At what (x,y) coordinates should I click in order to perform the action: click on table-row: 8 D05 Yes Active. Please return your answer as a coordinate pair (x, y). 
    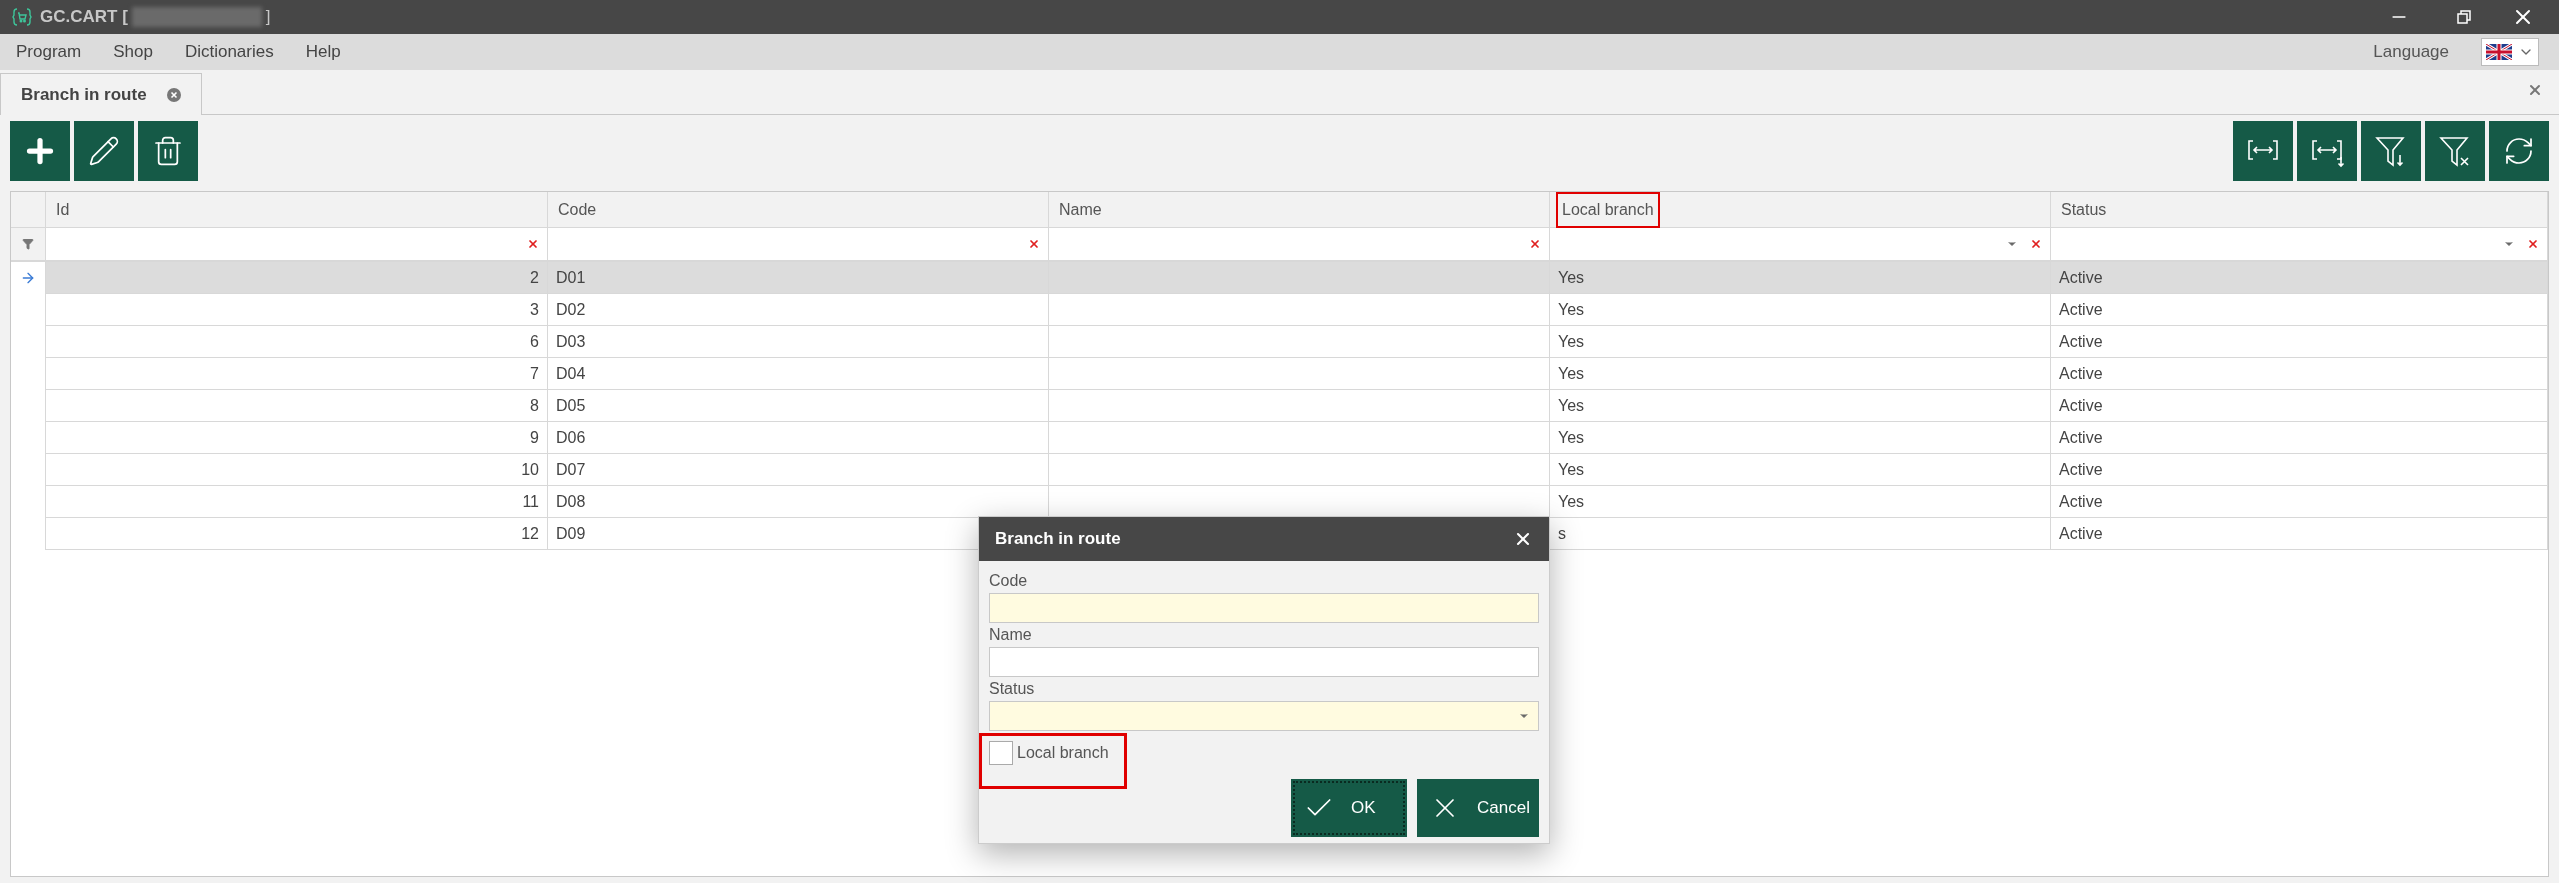
    Looking at the image, I should click on (1279, 406).